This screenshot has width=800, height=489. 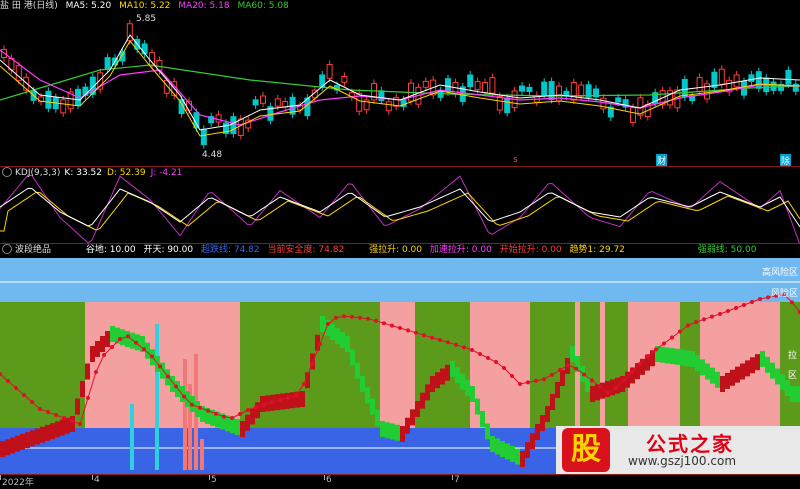 What do you see at coordinates (126, 173) in the screenshot?
I see `kdj-d-value: D: 52.39` at bounding box center [126, 173].